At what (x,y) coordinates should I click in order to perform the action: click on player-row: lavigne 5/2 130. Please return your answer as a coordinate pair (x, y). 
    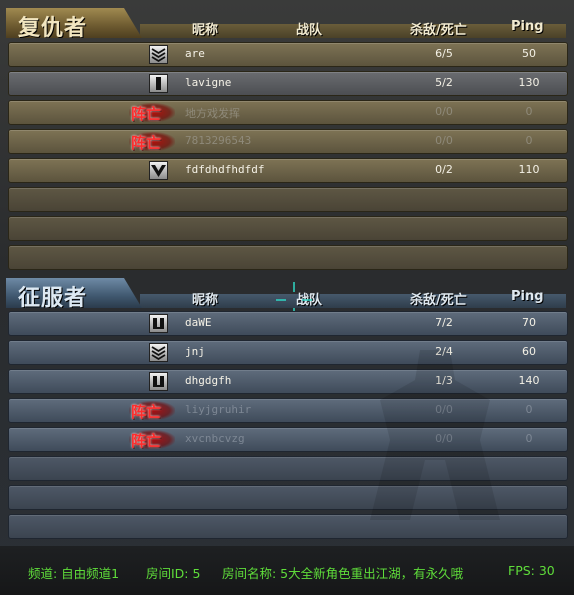
    Looking at the image, I should click on (288, 83).